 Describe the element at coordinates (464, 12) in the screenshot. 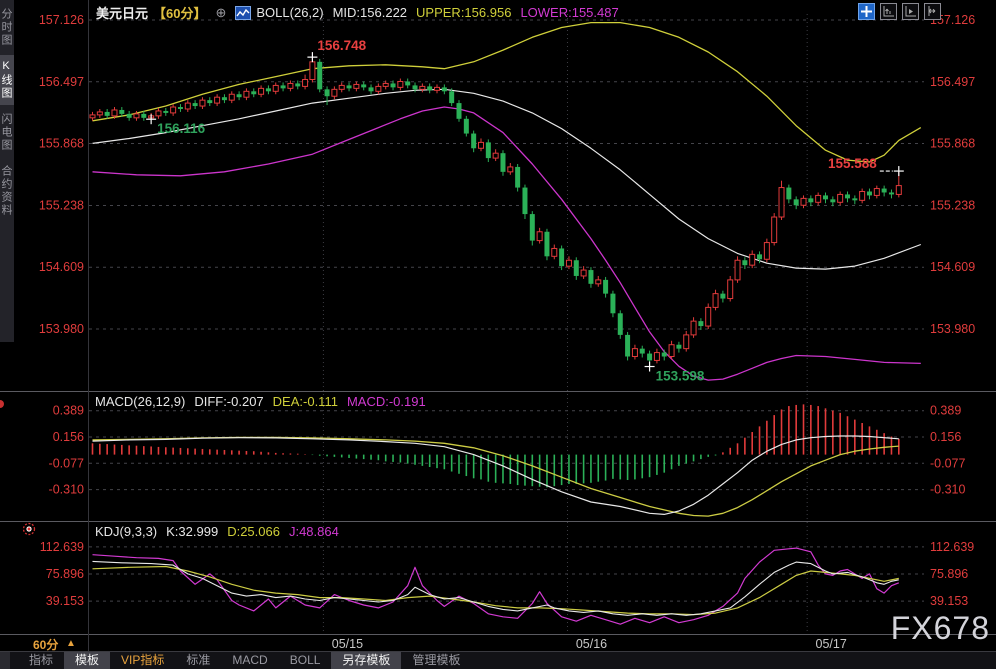

I see `boll-upper-value: UPPER:156.956` at that location.